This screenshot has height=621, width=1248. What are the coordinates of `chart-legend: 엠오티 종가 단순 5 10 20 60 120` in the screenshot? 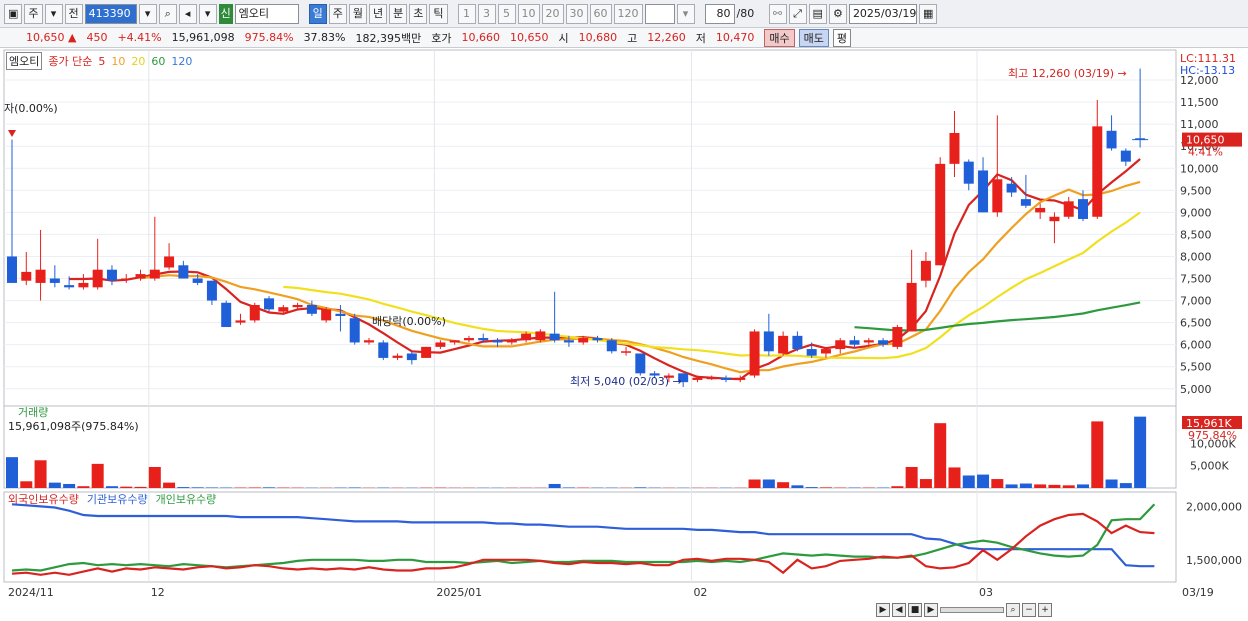 It's located at (99, 61).